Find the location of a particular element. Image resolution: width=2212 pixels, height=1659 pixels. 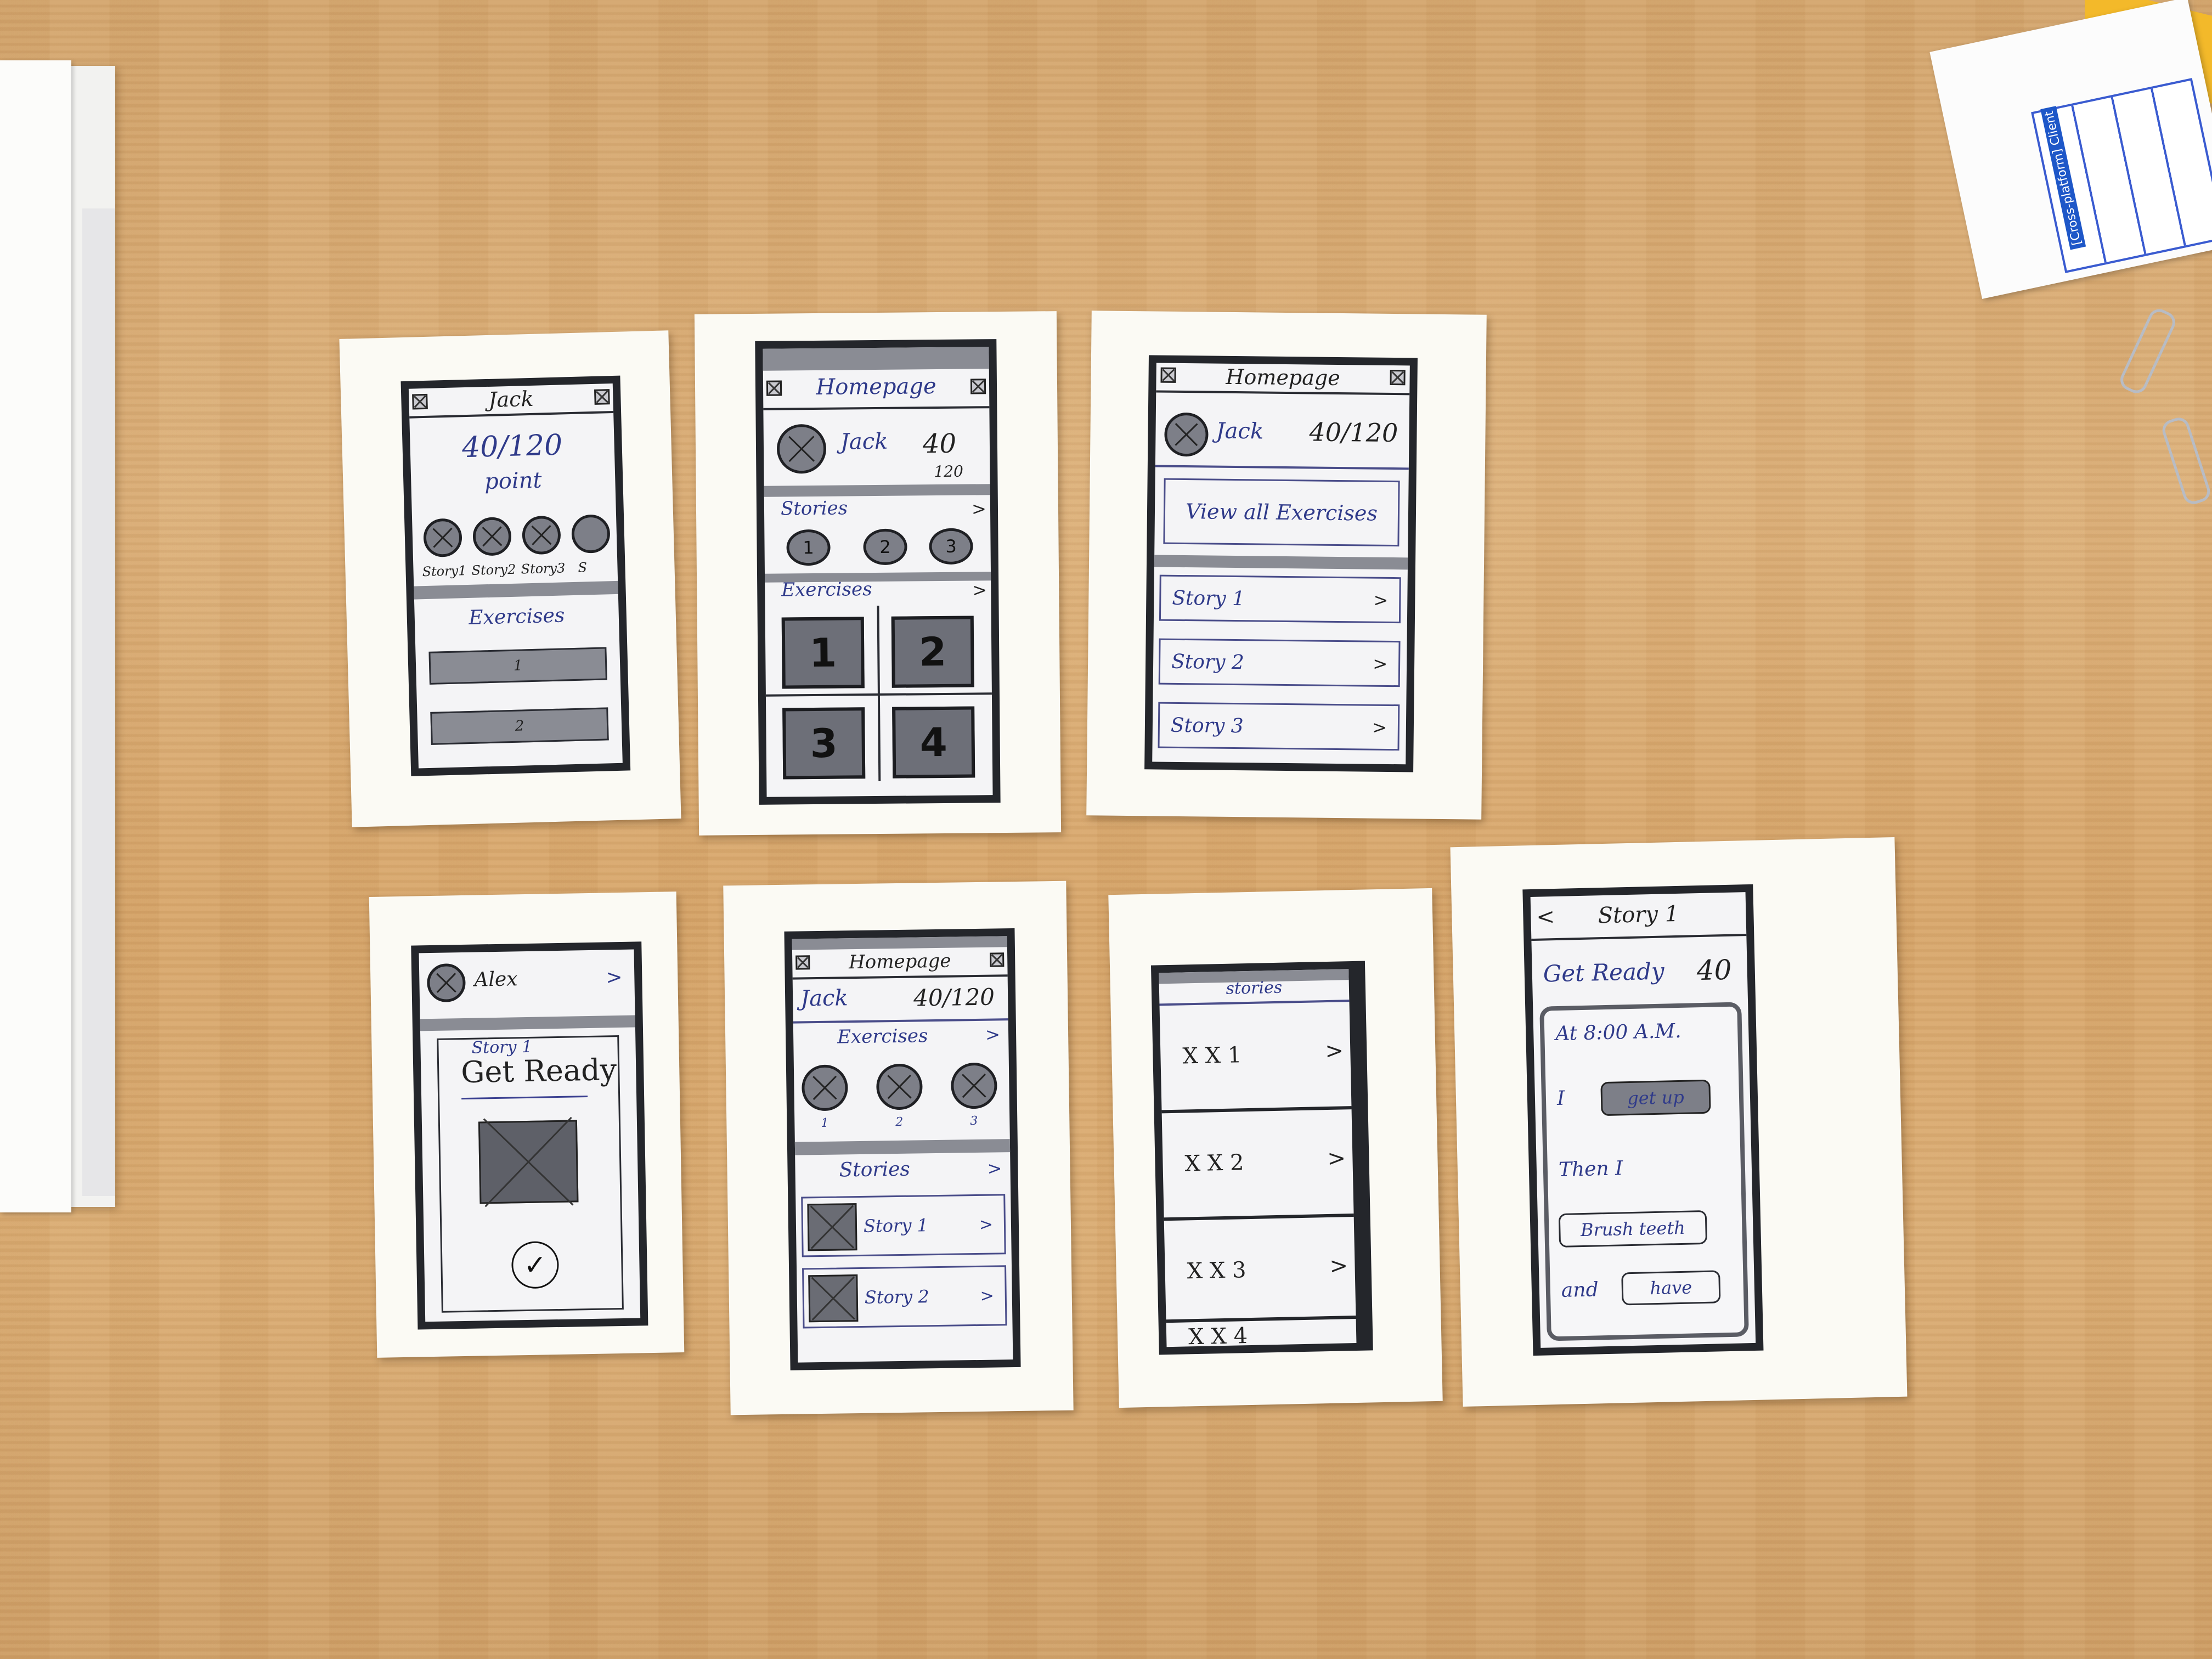

story-word-i: I is located at coordinates (1561, 1098).